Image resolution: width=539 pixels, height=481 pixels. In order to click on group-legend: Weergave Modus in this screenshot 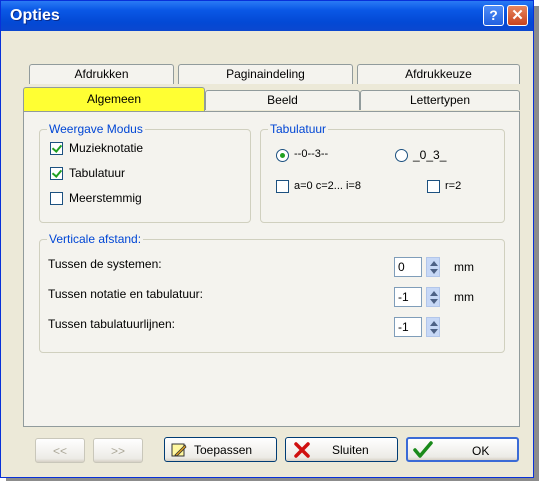, I will do `click(96, 129)`.